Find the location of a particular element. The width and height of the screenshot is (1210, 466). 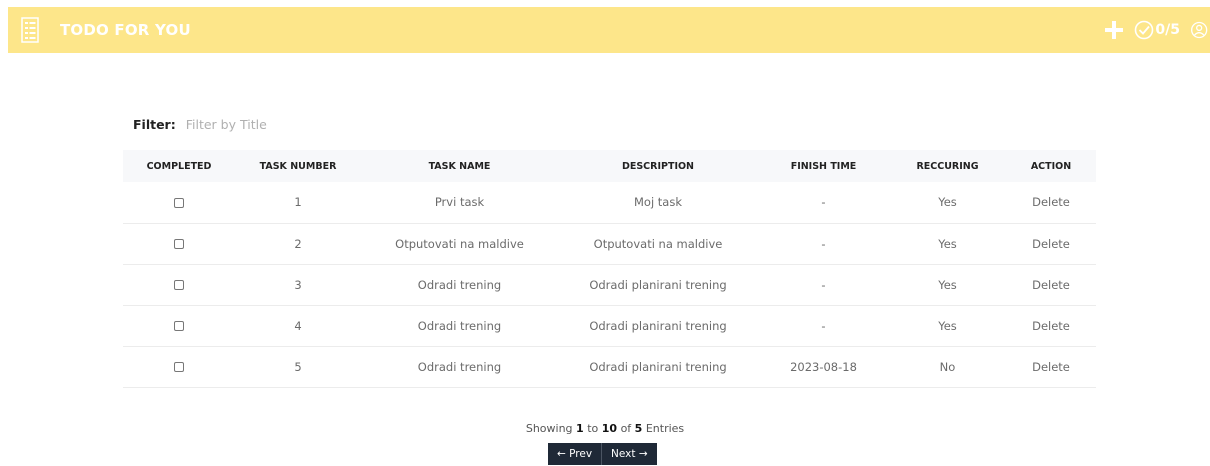

task-number: 3 is located at coordinates (298, 284).